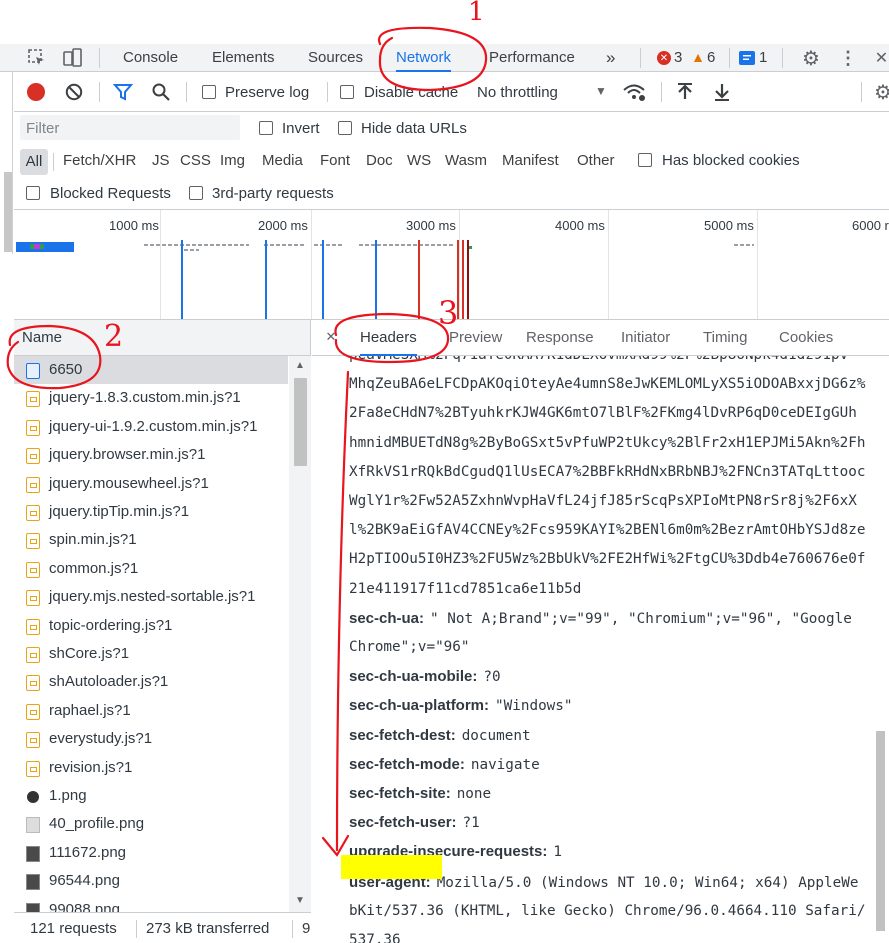  Describe the element at coordinates (273, 193) in the screenshot. I see `third-party-label: 3rd-party requests` at that location.